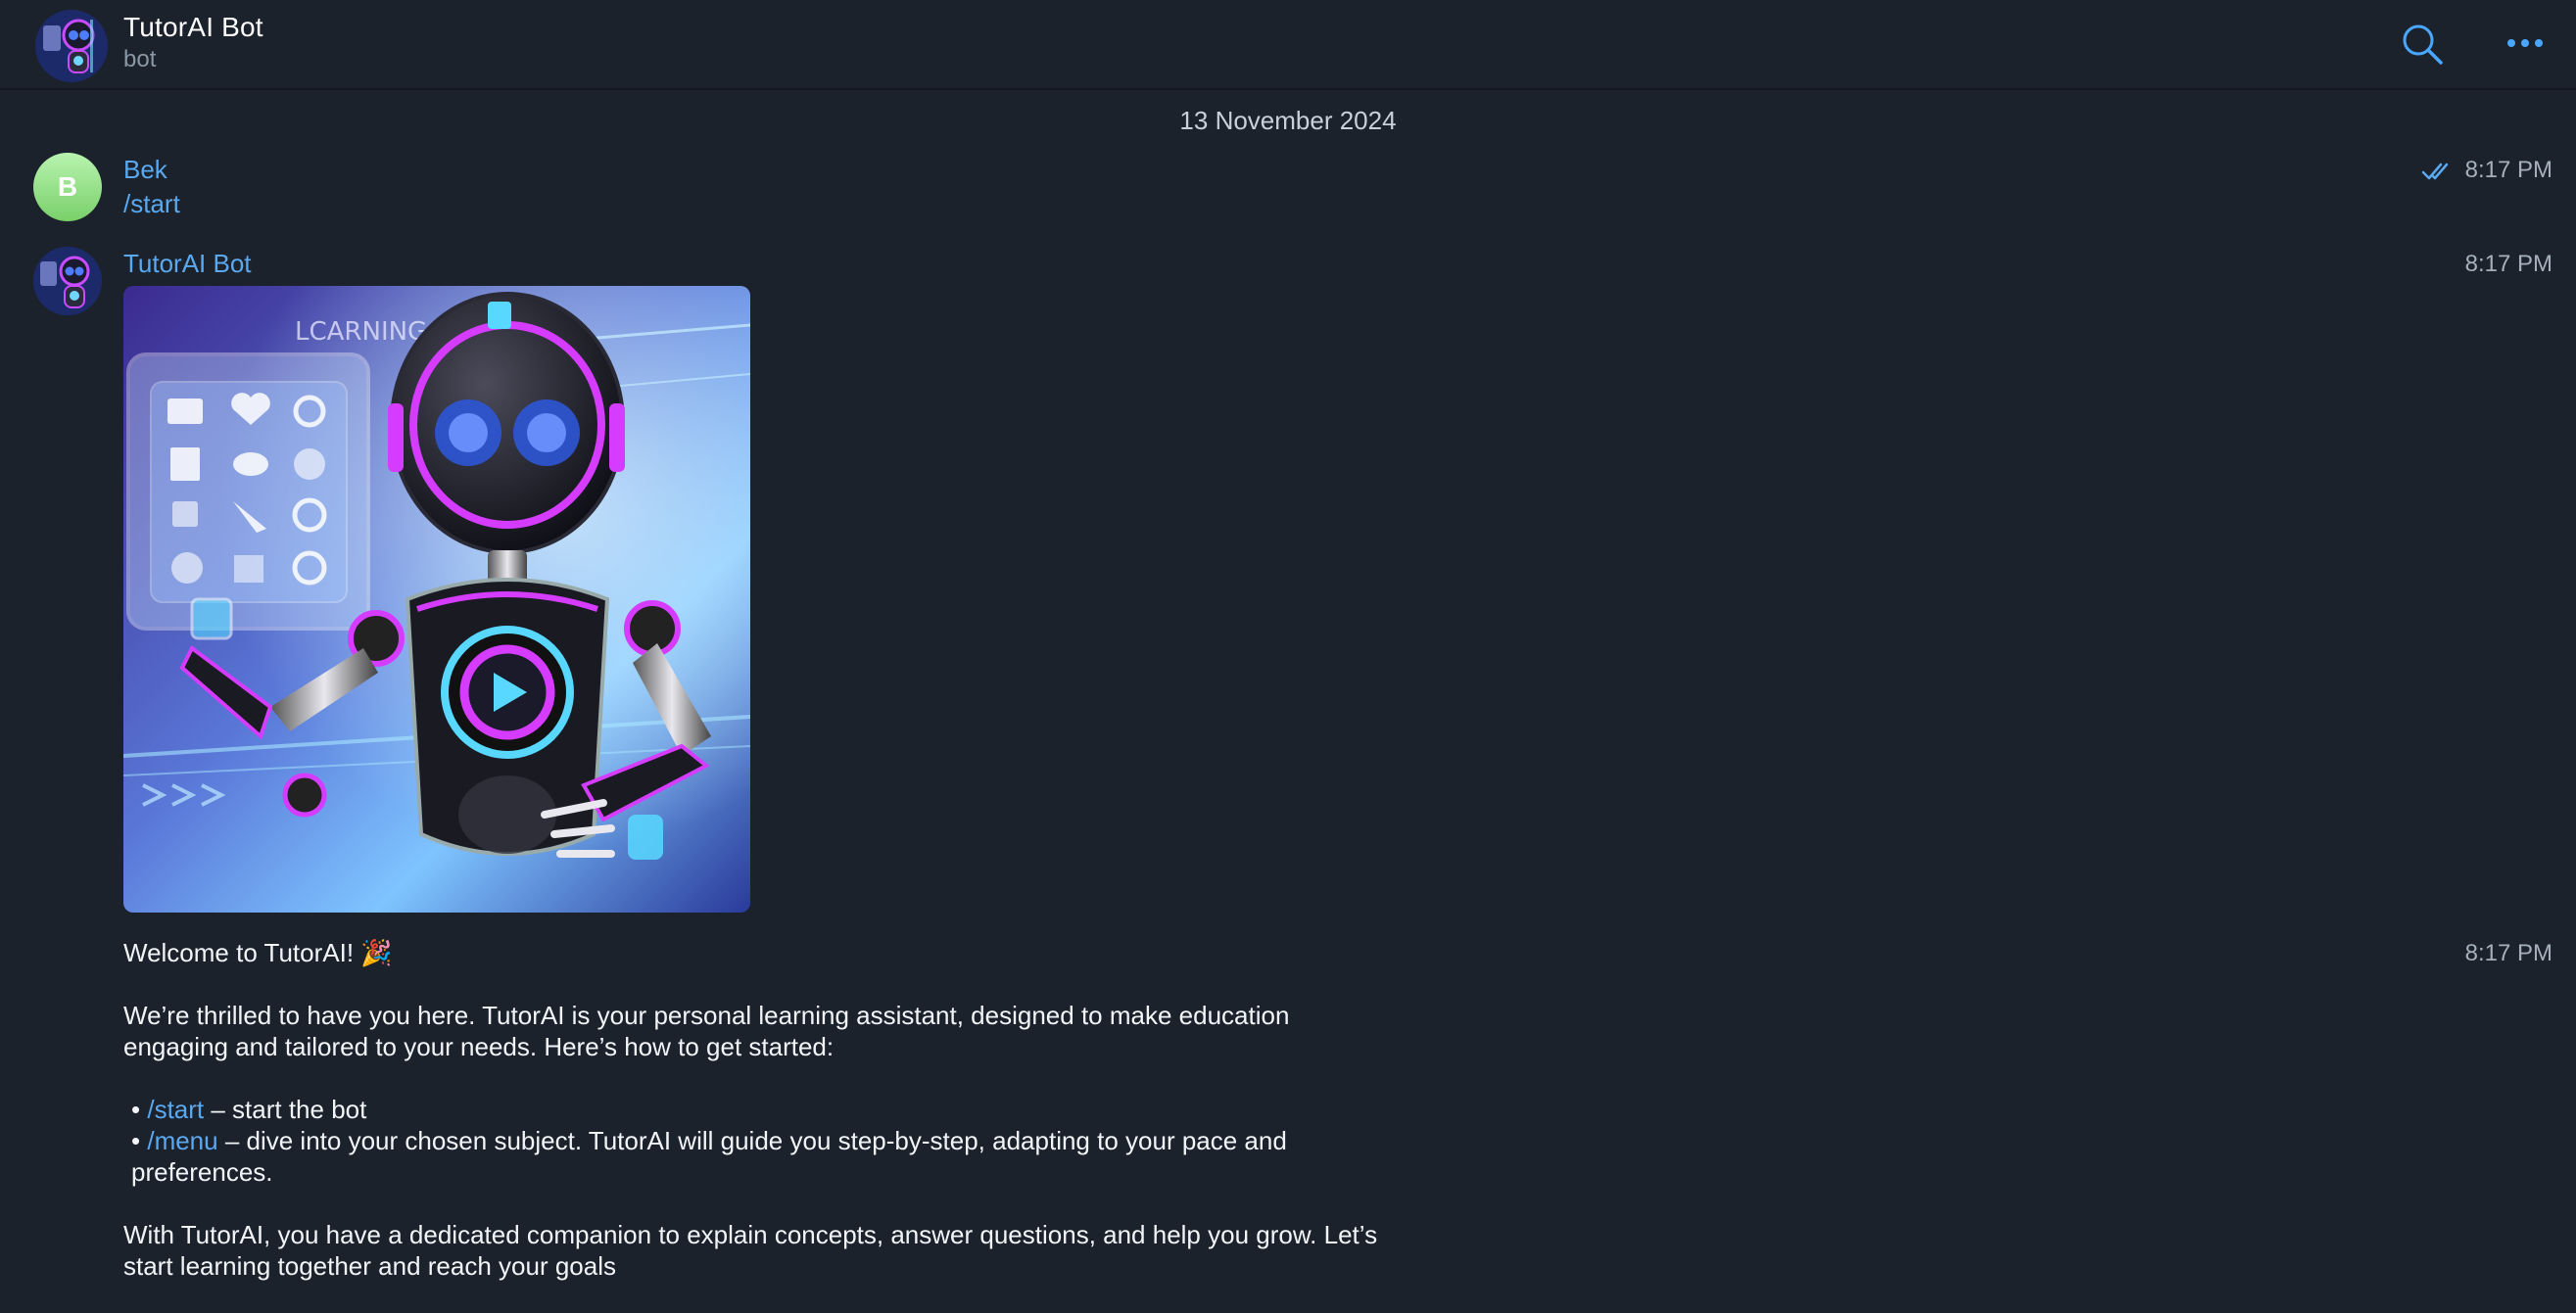  What do you see at coordinates (145, 170) in the screenshot?
I see `sender-name: Bek` at bounding box center [145, 170].